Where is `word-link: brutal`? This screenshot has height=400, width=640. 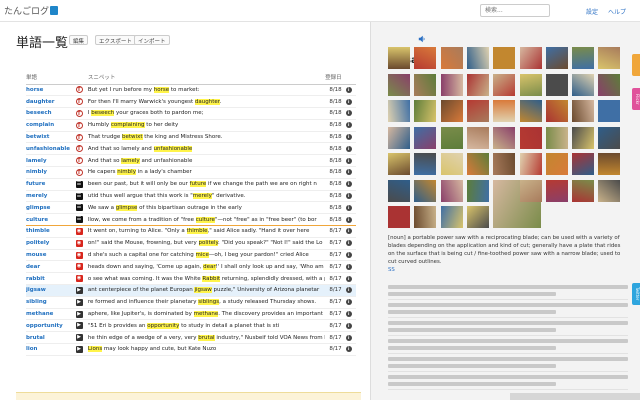
word-link: brutal is located at coordinates (51, 338).